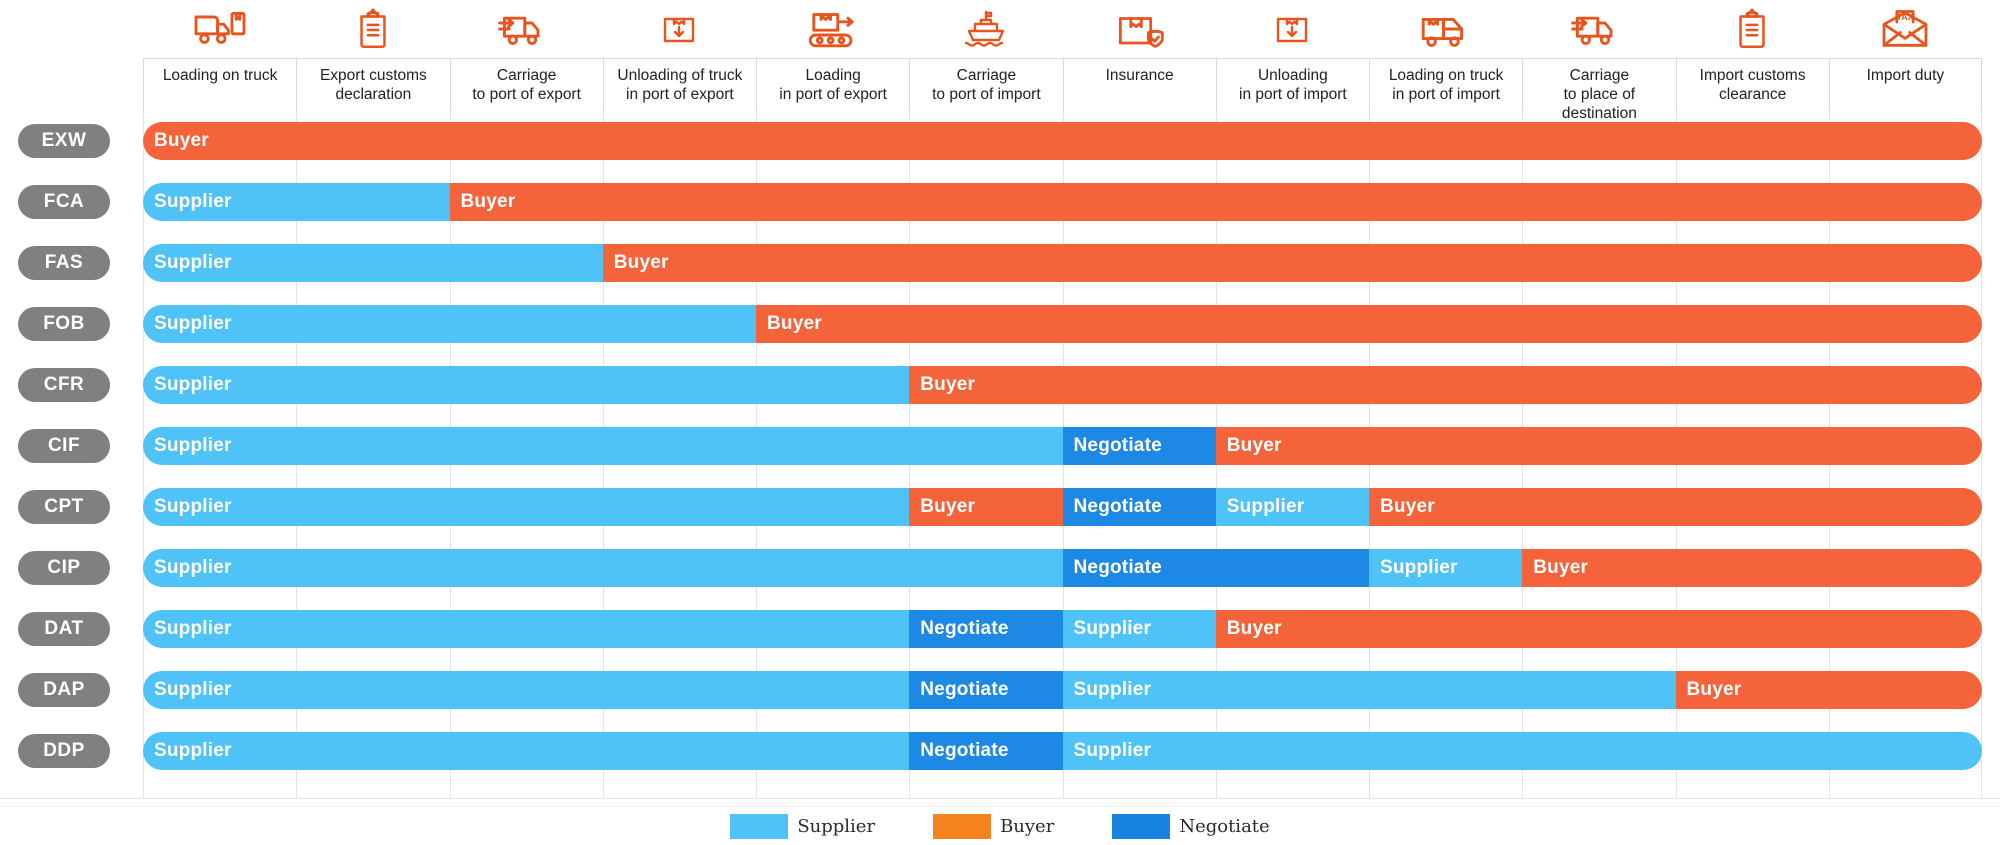 This screenshot has width=2000, height=845. Describe the element at coordinates (64, 445) in the screenshot. I see `incoterm-code-badge: CIF` at that location.